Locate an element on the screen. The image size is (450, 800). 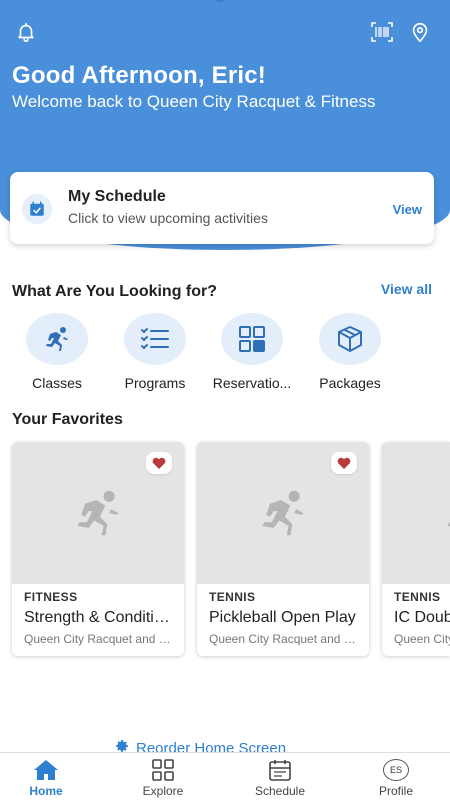
view-all-link: View all is located at coordinates (406, 289).